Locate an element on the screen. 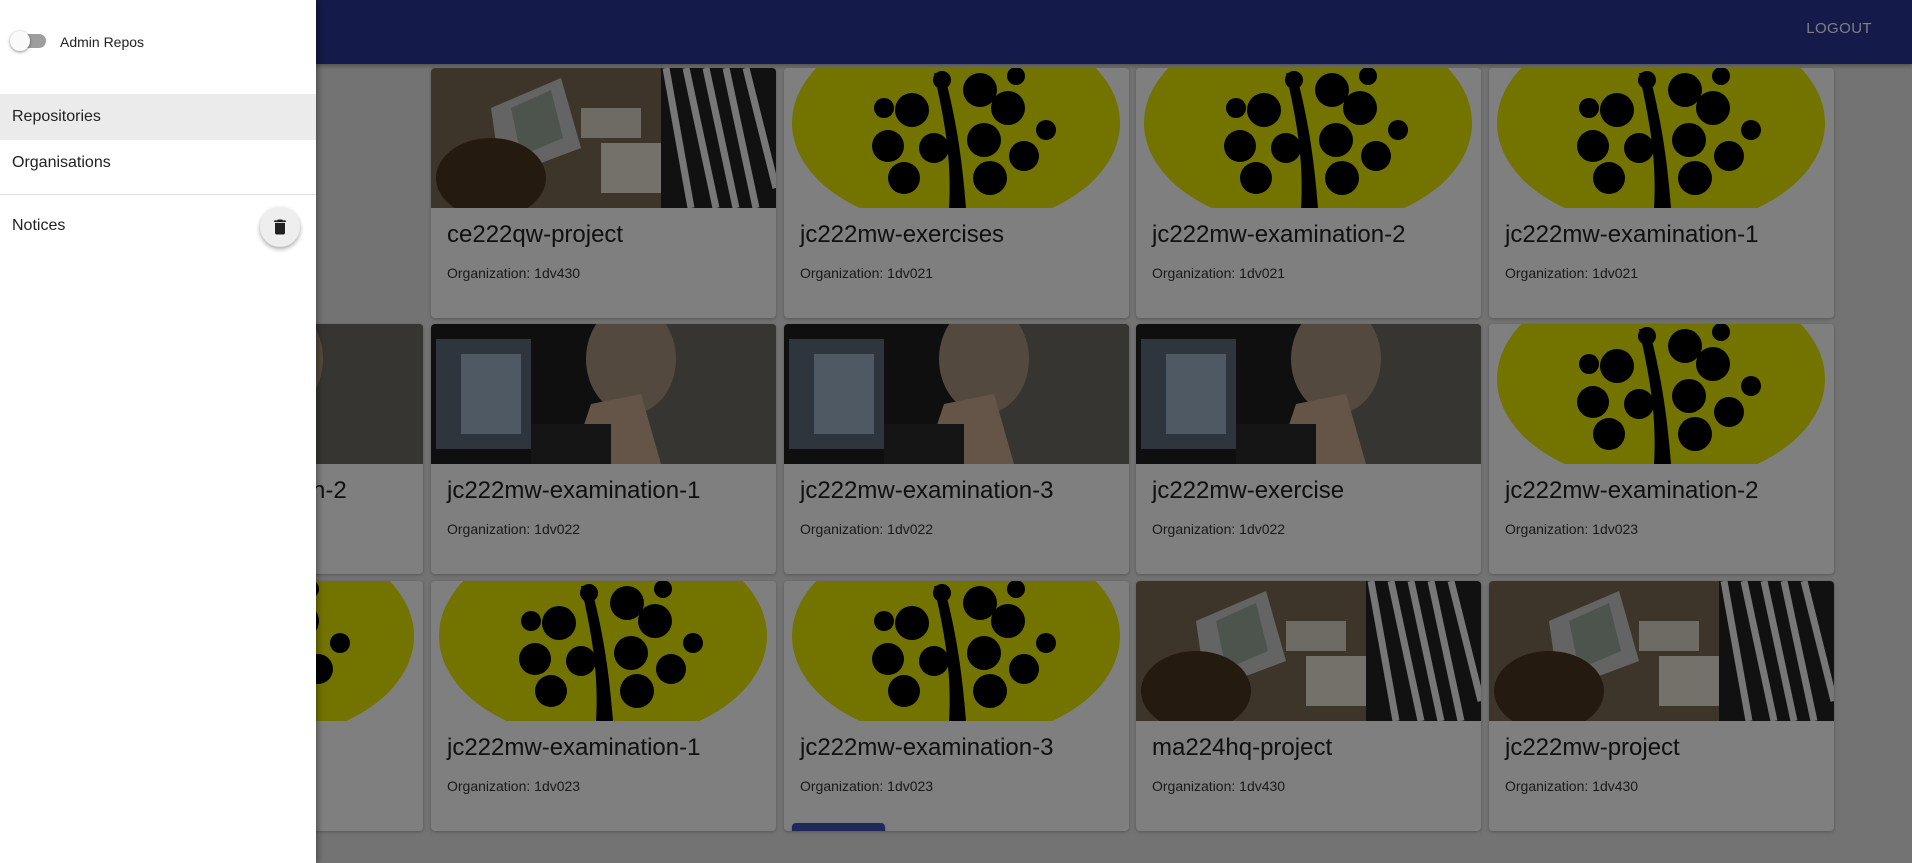  admin-repos-toggle is located at coordinates (28, 41).